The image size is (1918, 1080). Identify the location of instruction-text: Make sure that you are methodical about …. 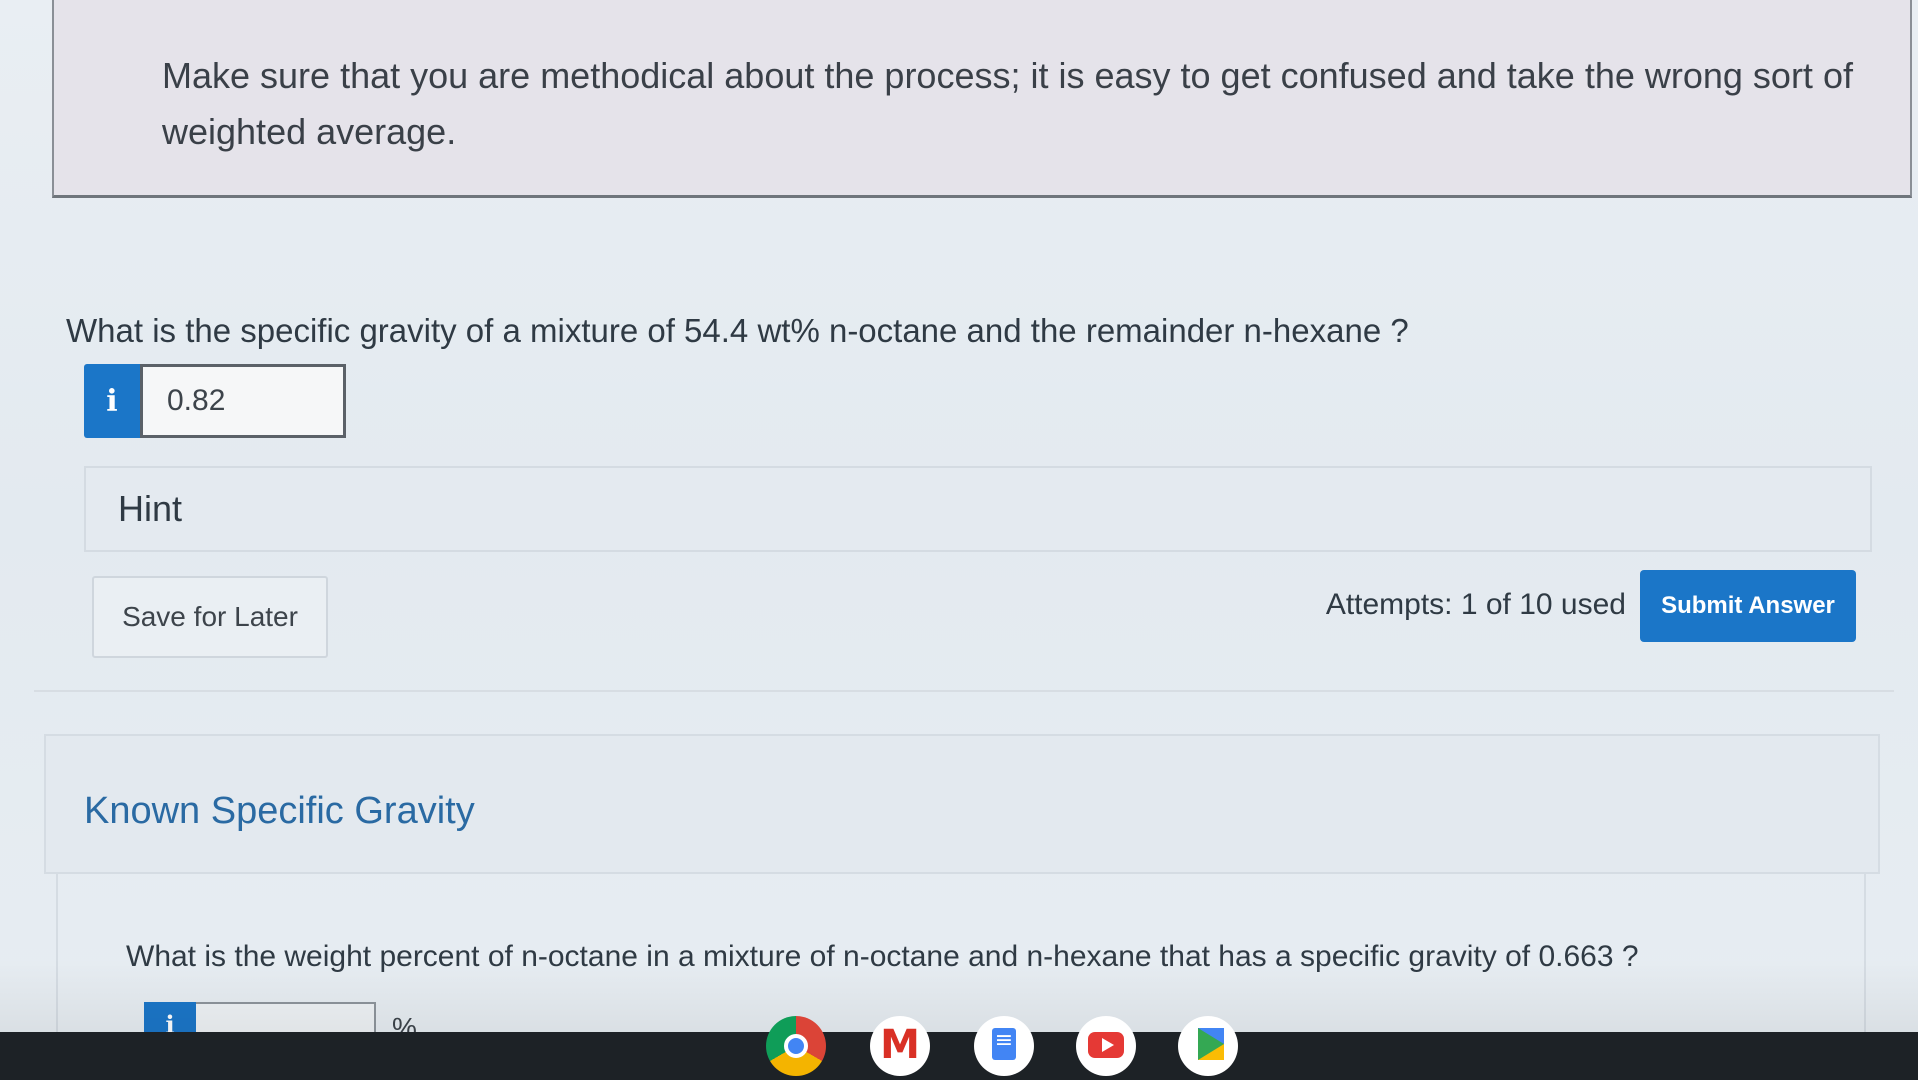
(1007, 103).